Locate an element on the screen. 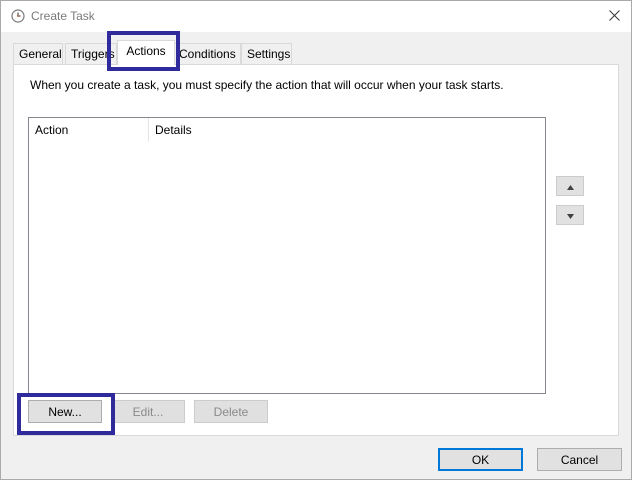 This screenshot has height=480, width=632. ok-button: OK is located at coordinates (480, 459).